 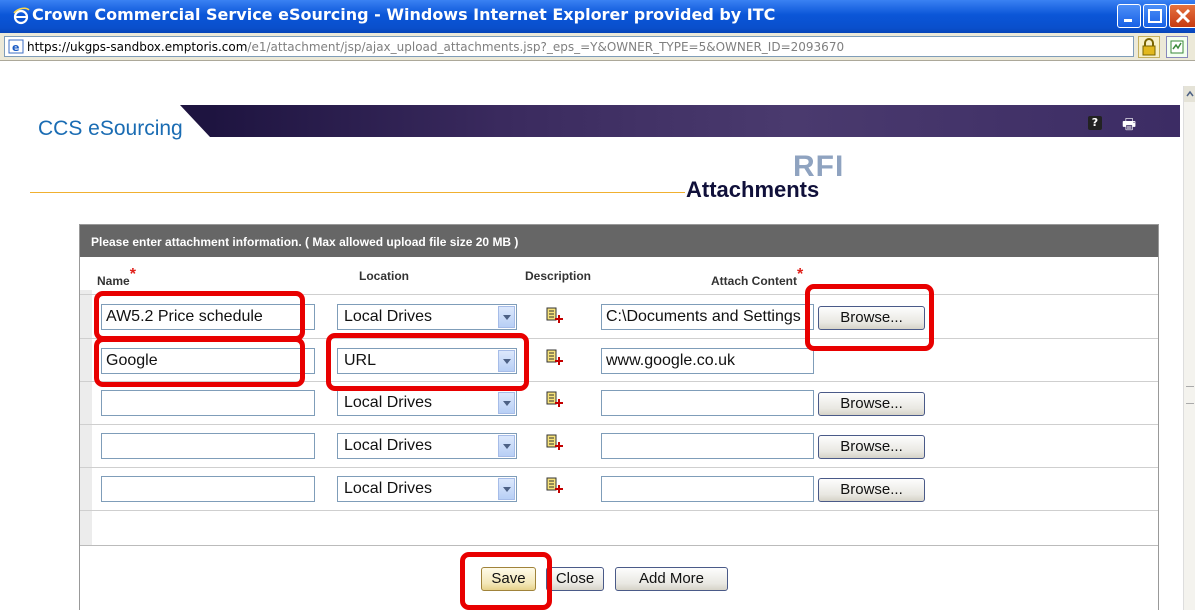 I want to click on attach-content-input-row-2: www.google.co.uk, so click(x=707, y=361).